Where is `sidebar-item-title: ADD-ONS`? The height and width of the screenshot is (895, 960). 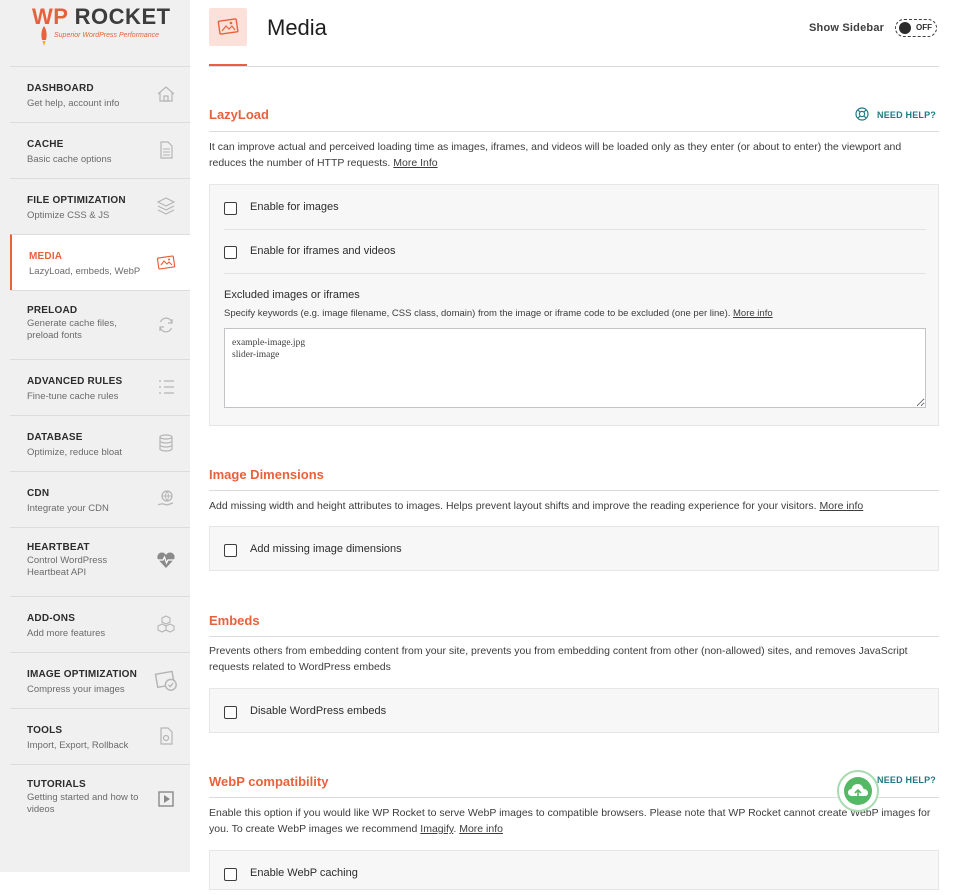 sidebar-item-title: ADD-ONS is located at coordinates (51, 618).